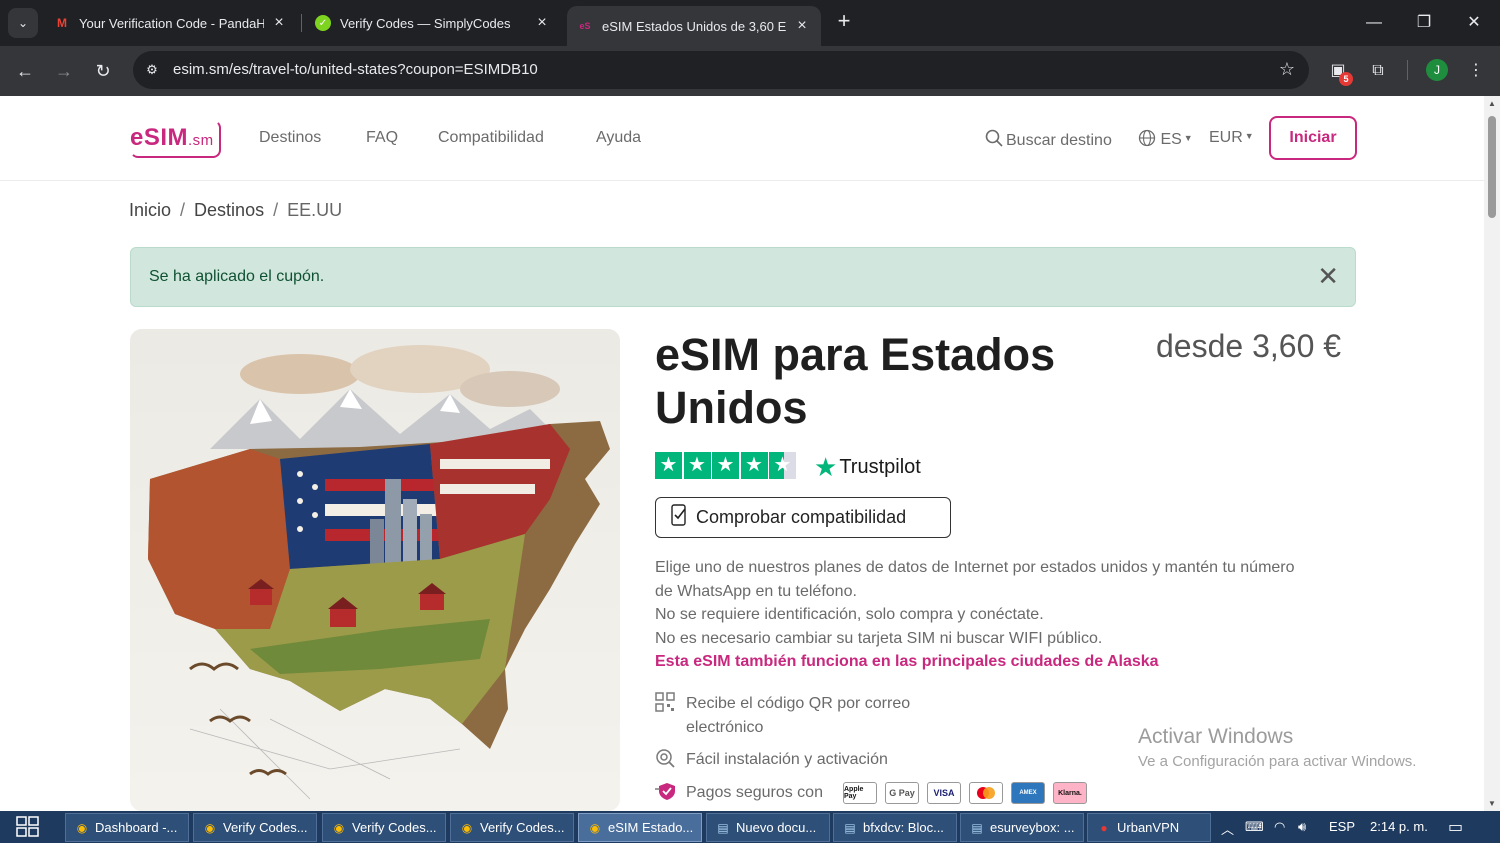  Describe the element at coordinates (1028, 793) in the screenshot. I see `amex-icon: AMEX` at that location.